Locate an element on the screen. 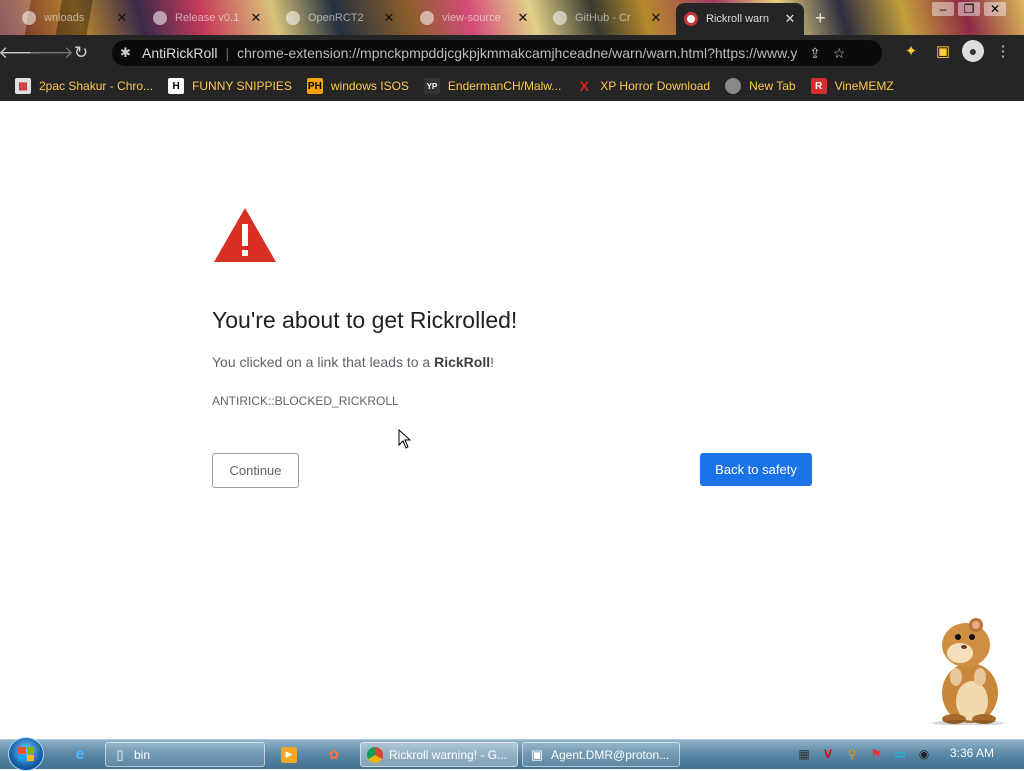 This screenshot has height=771, width=1024. tab-github: GitHub - Cr ✕ is located at coordinates (607, 18).